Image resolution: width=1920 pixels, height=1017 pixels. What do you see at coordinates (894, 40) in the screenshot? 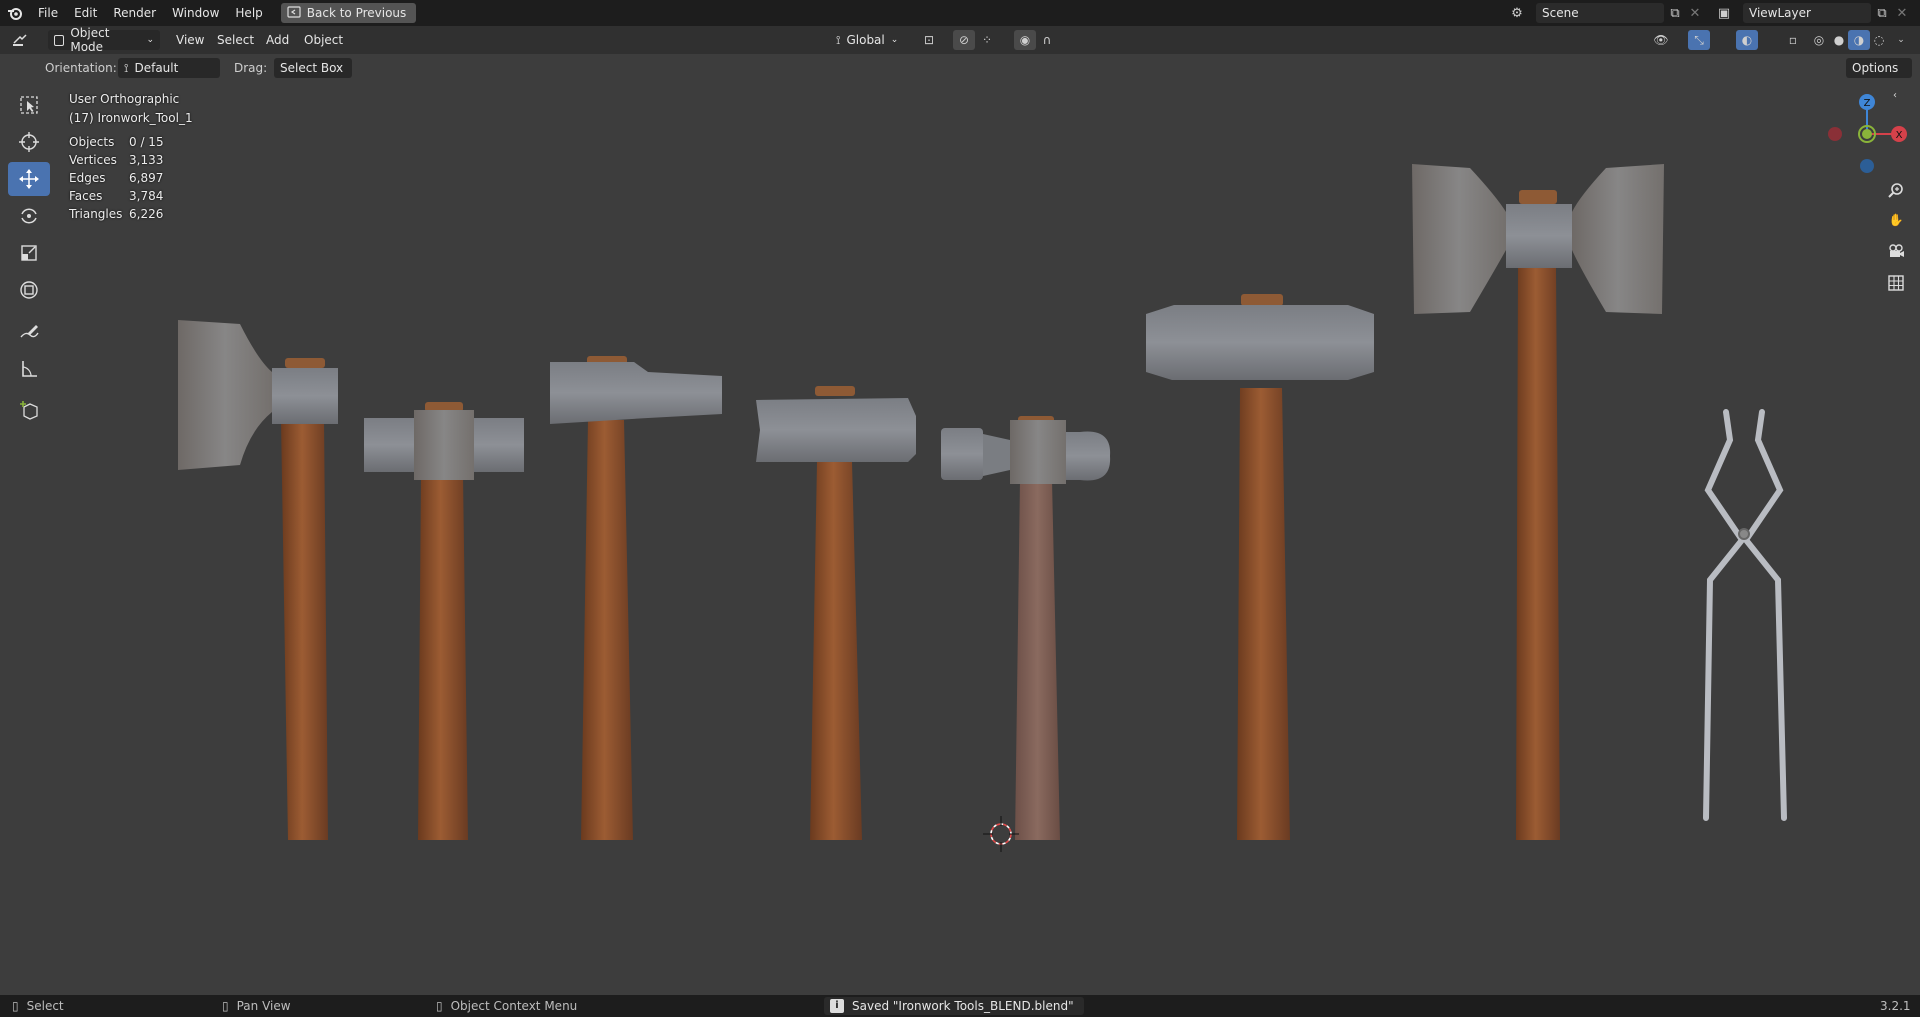
I see `chevron-down-icon: ⌄` at bounding box center [894, 40].